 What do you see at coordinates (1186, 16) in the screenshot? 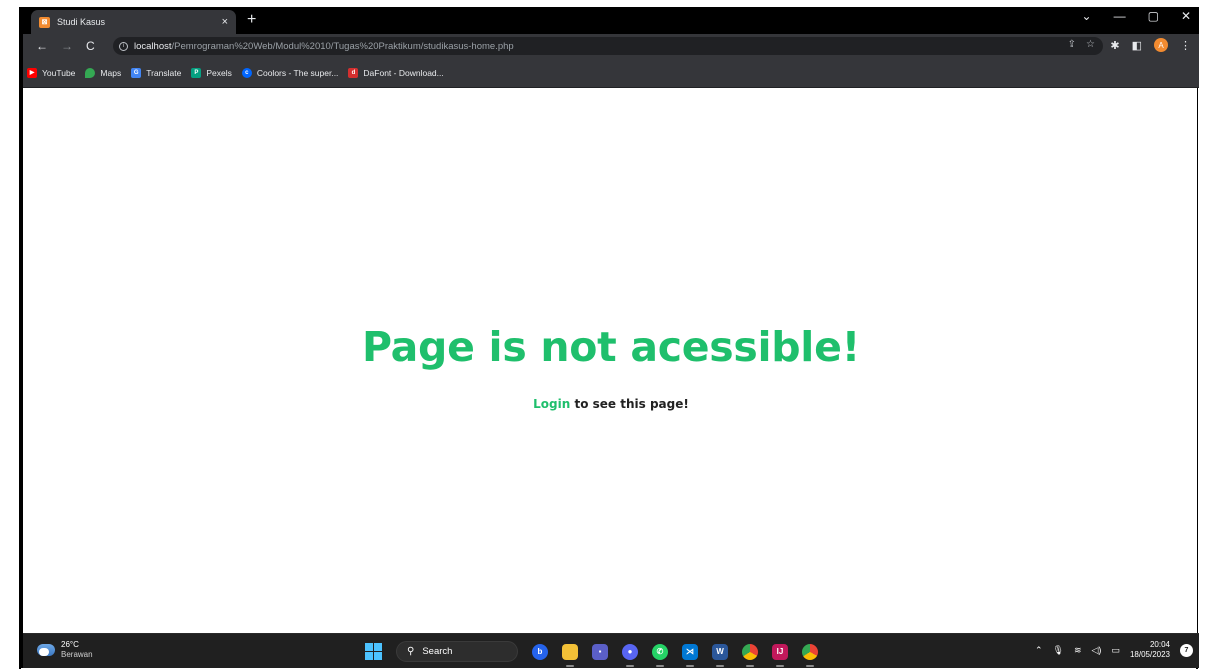
I see `close-window-icon: ✕` at bounding box center [1186, 16].